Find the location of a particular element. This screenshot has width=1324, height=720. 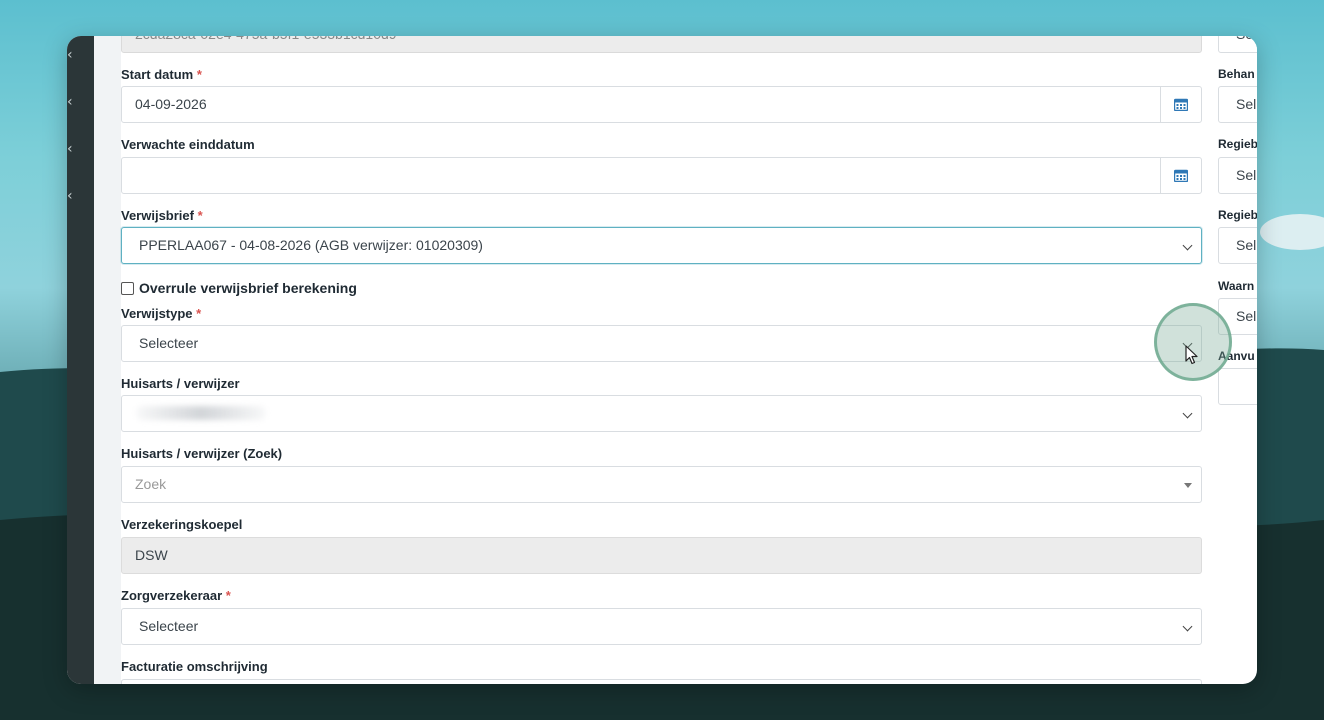

insurance-group-field: DSW is located at coordinates (661, 555).